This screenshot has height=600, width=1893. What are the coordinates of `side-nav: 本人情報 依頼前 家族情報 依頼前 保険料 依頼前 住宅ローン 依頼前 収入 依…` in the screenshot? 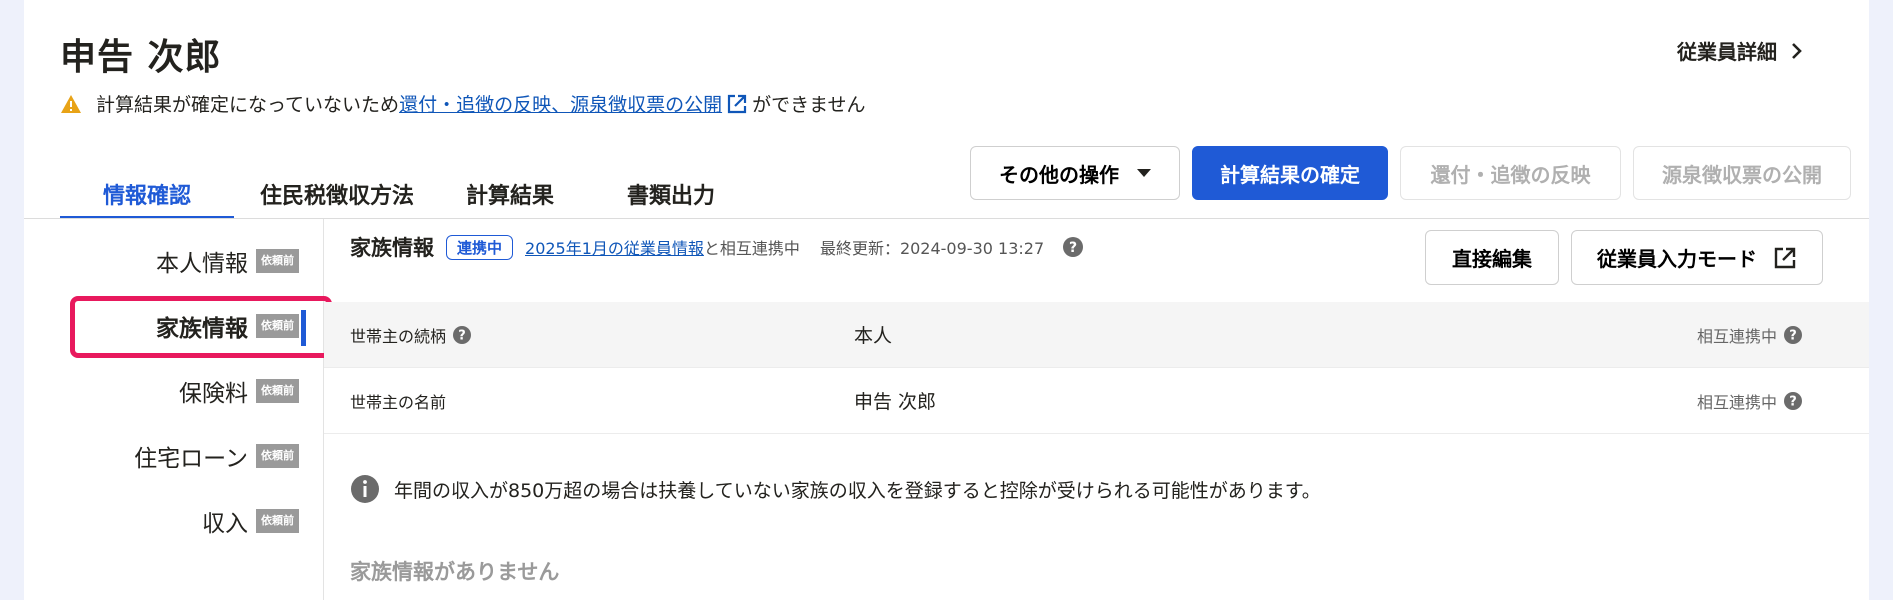 It's located at (178, 409).